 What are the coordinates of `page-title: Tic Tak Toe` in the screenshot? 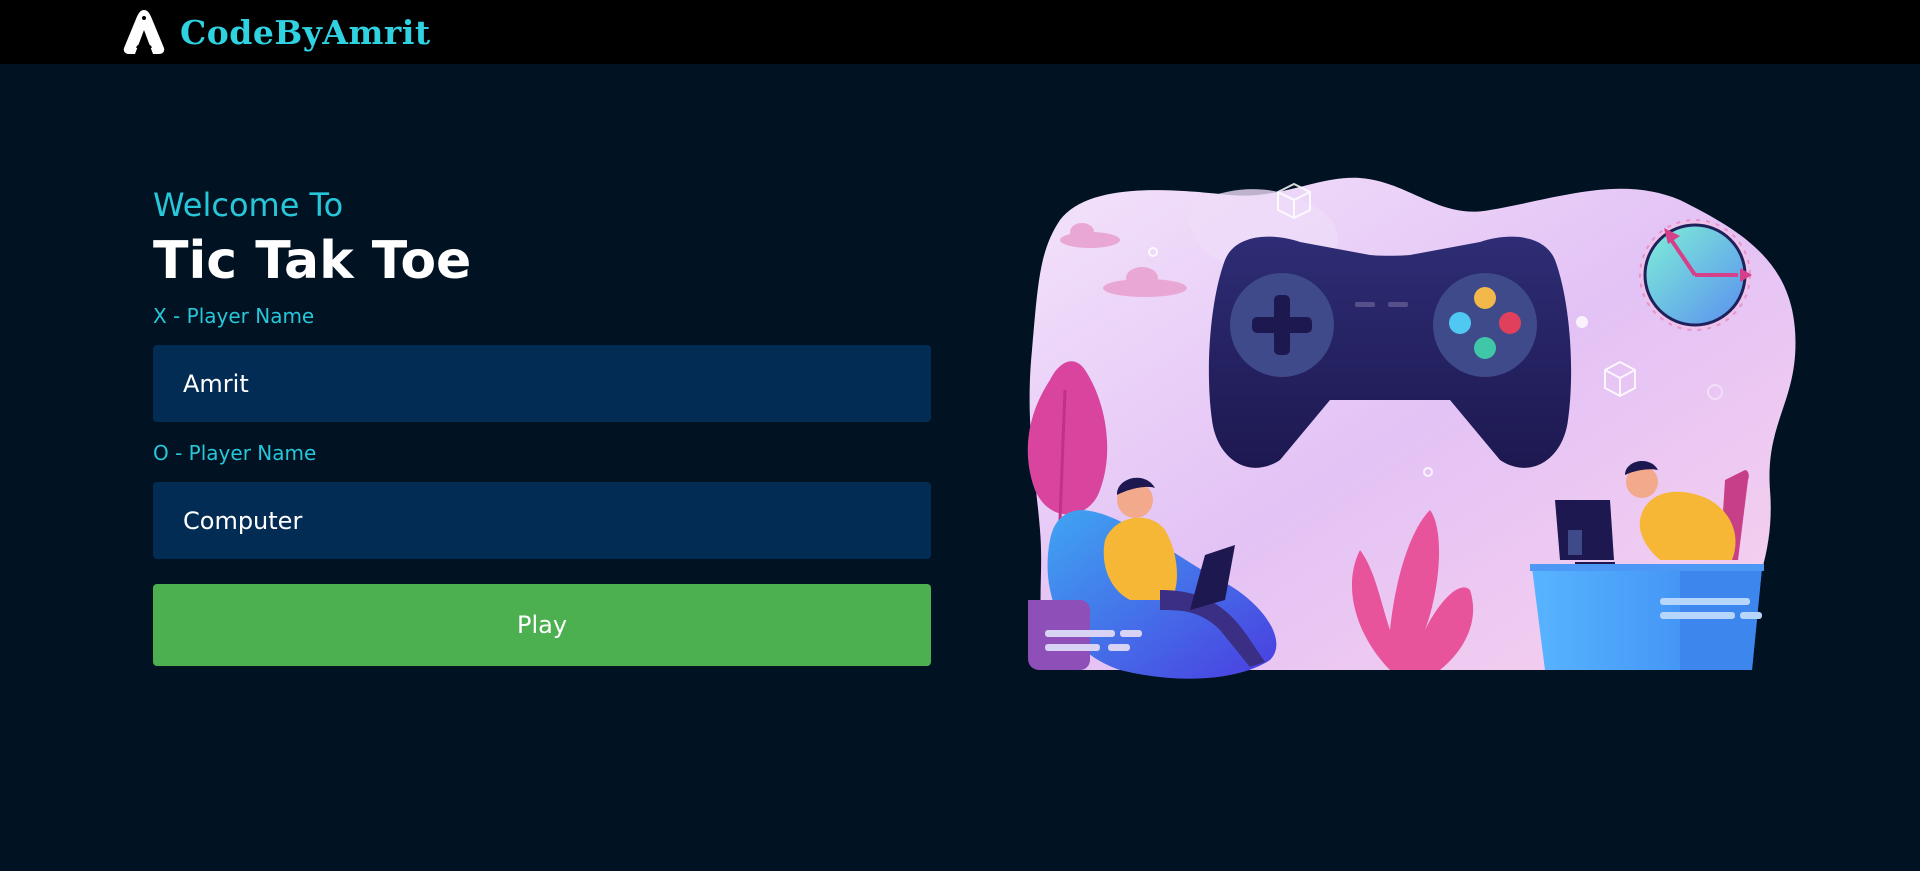 It's located at (312, 261).